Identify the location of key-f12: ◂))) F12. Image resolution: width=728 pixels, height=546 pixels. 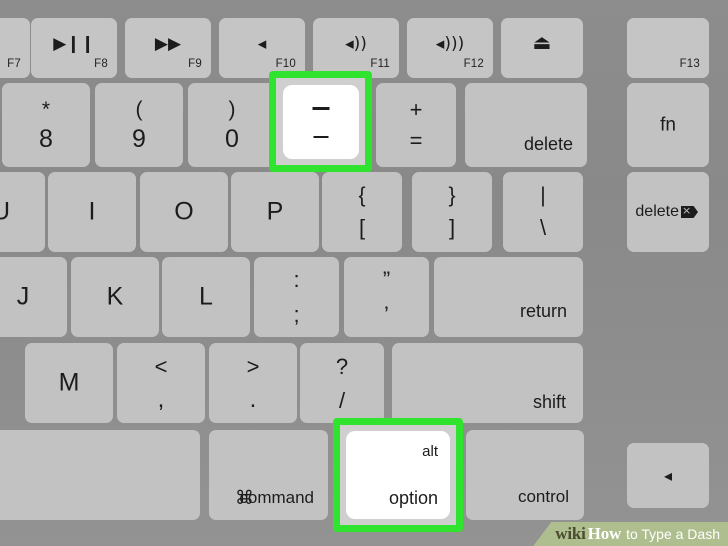
(450, 48).